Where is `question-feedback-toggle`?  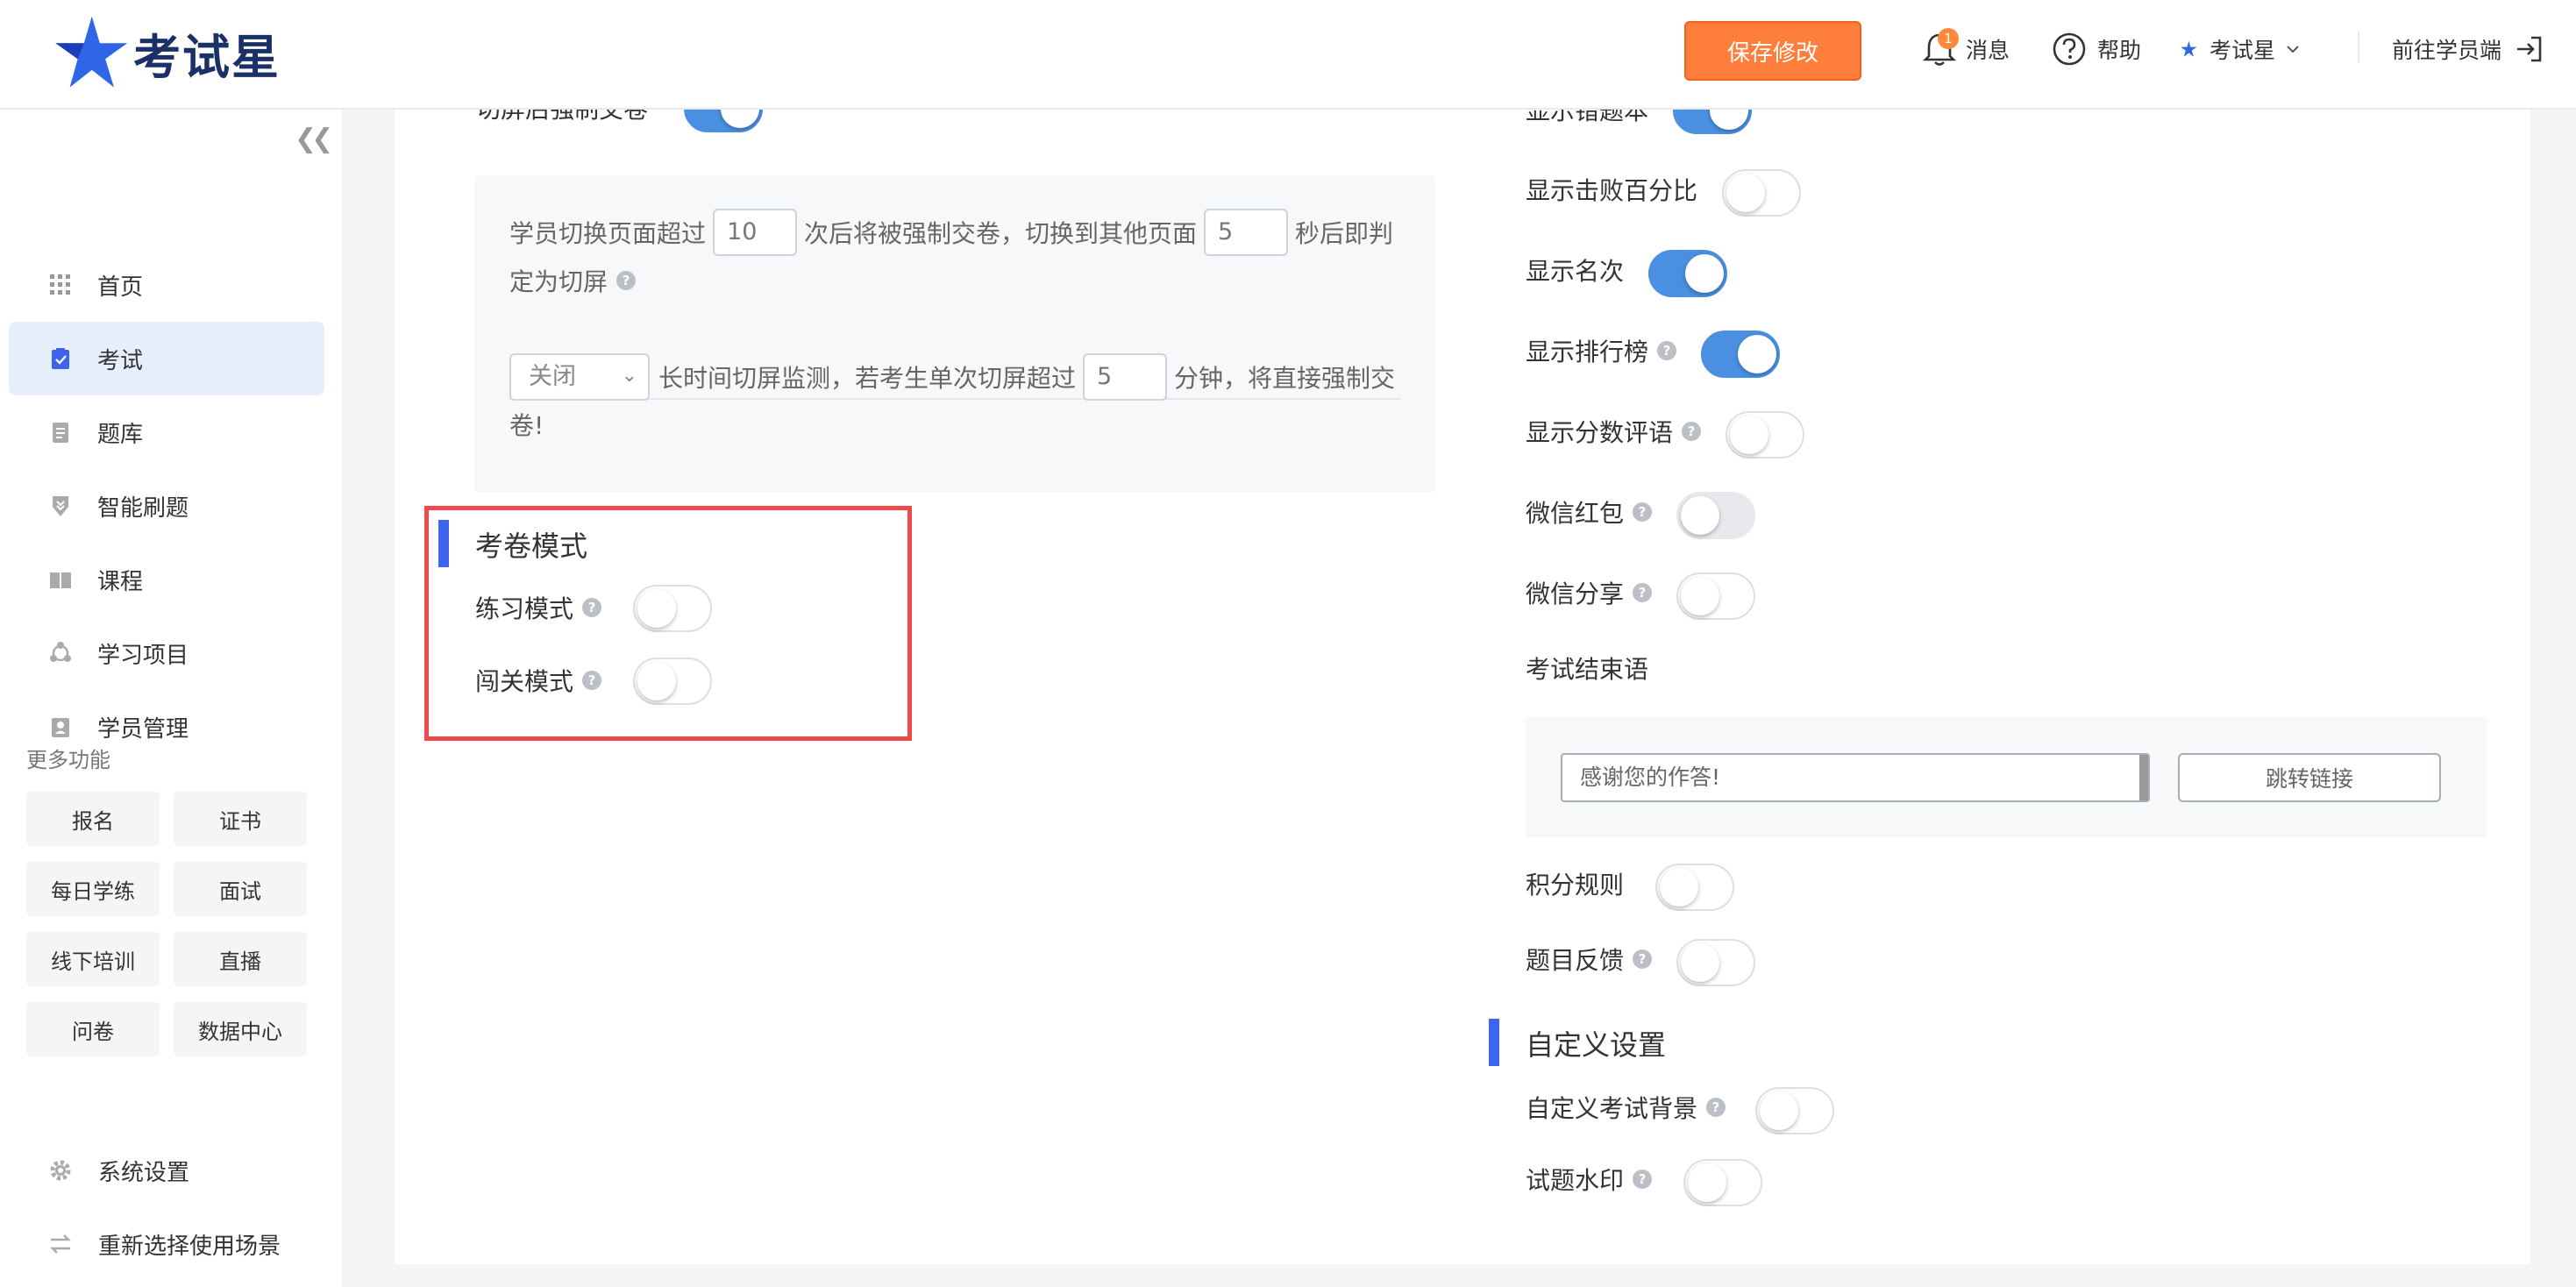 question-feedback-toggle is located at coordinates (1715, 963).